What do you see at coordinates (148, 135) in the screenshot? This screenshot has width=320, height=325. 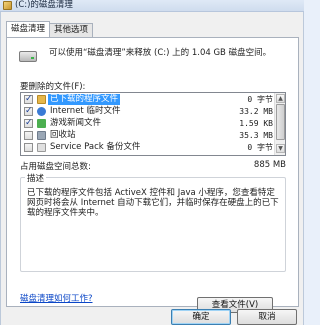 I see `list-item: 回收站 35.3 MB` at bounding box center [148, 135].